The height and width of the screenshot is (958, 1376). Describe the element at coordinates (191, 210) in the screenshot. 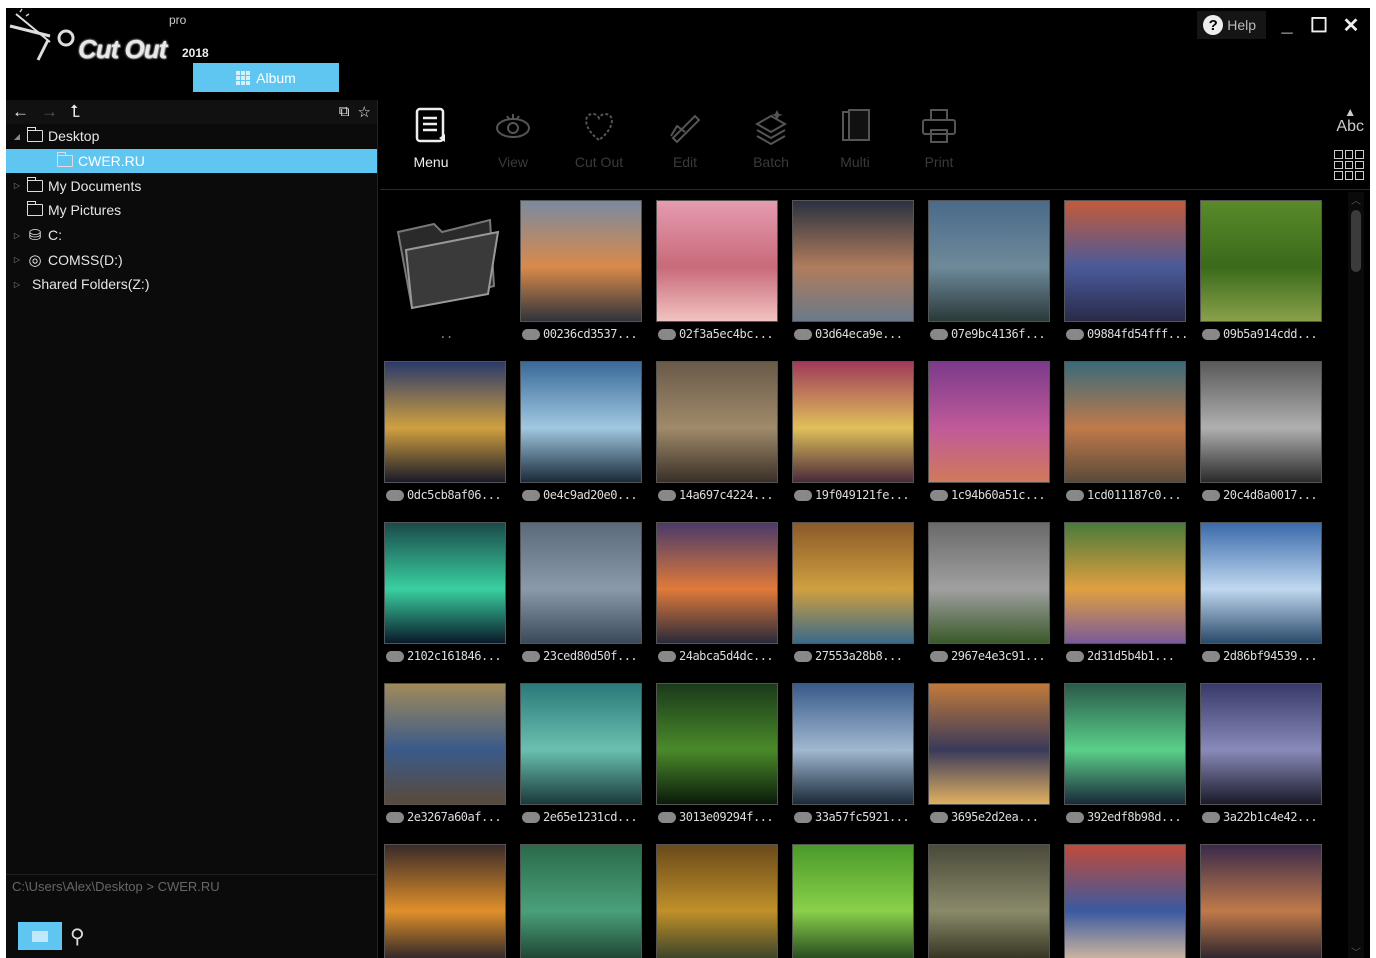

I see `tree-item: My Pictures` at that location.